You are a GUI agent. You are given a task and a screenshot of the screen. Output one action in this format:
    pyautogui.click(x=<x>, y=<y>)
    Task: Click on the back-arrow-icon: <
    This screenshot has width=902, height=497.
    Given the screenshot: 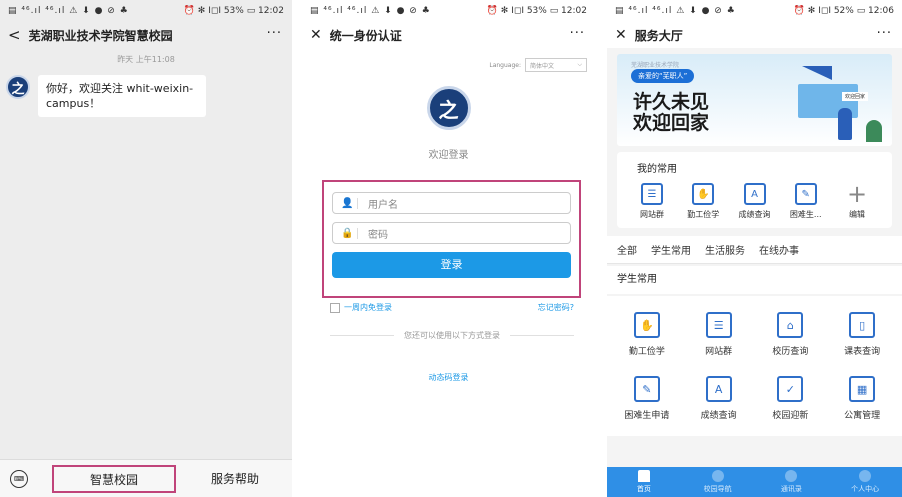 What is the action you would take?
    pyautogui.click(x=14, y=35)
    